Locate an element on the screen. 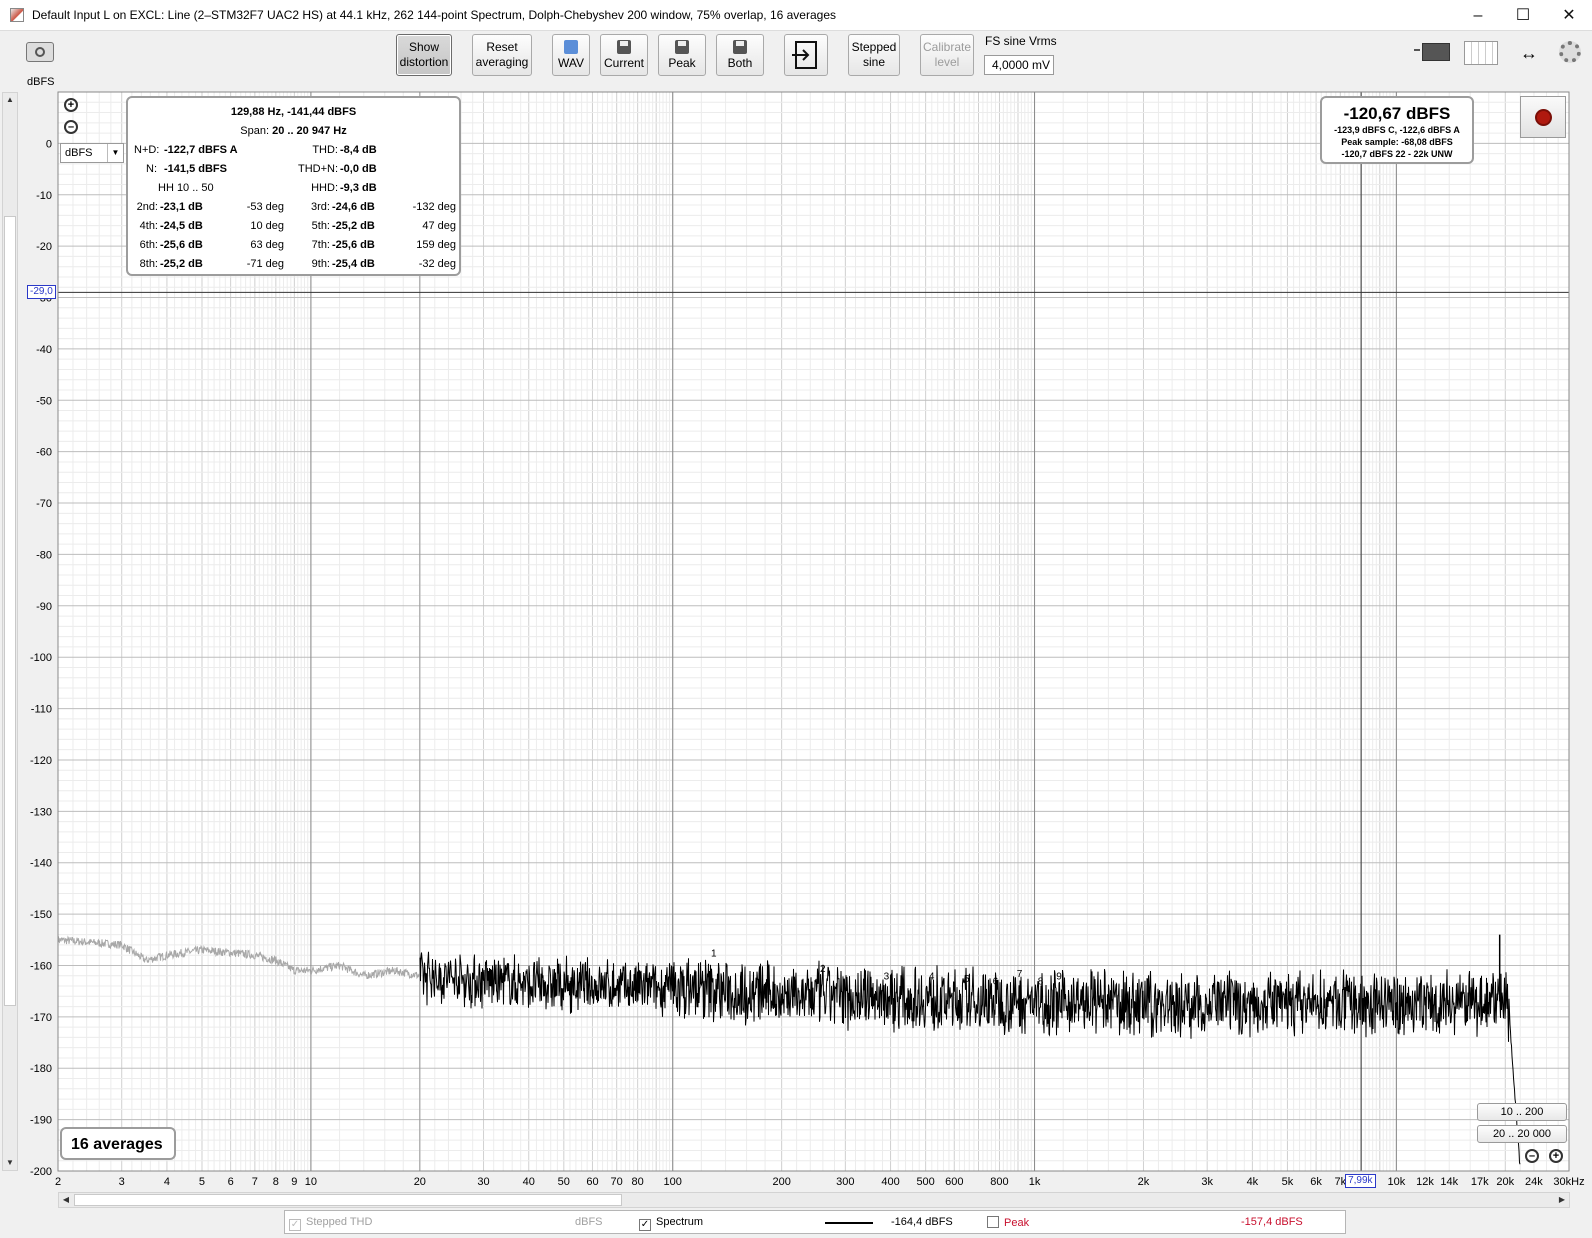  checkbox-icon is located at coordinates (993, 1222).